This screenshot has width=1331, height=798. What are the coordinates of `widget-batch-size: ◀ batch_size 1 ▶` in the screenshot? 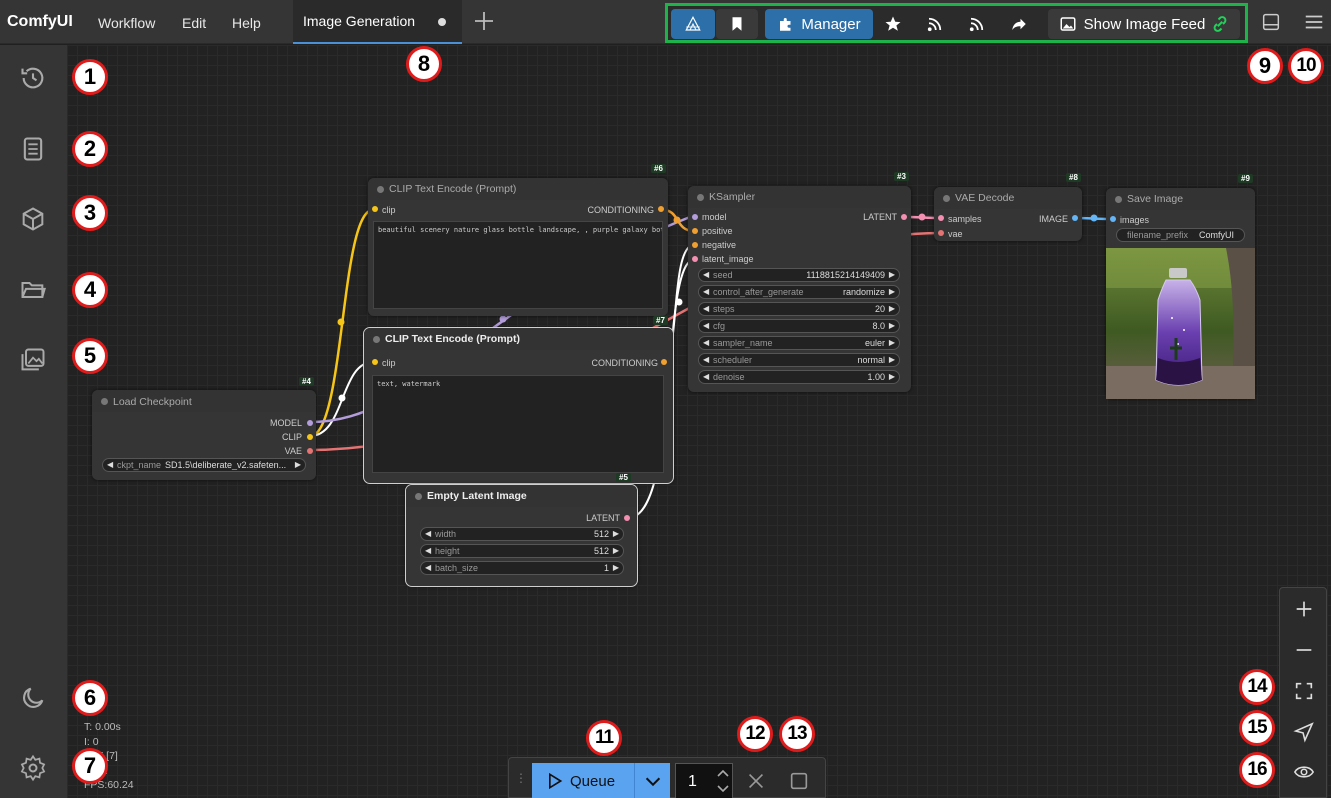 It's located at (522, 568).